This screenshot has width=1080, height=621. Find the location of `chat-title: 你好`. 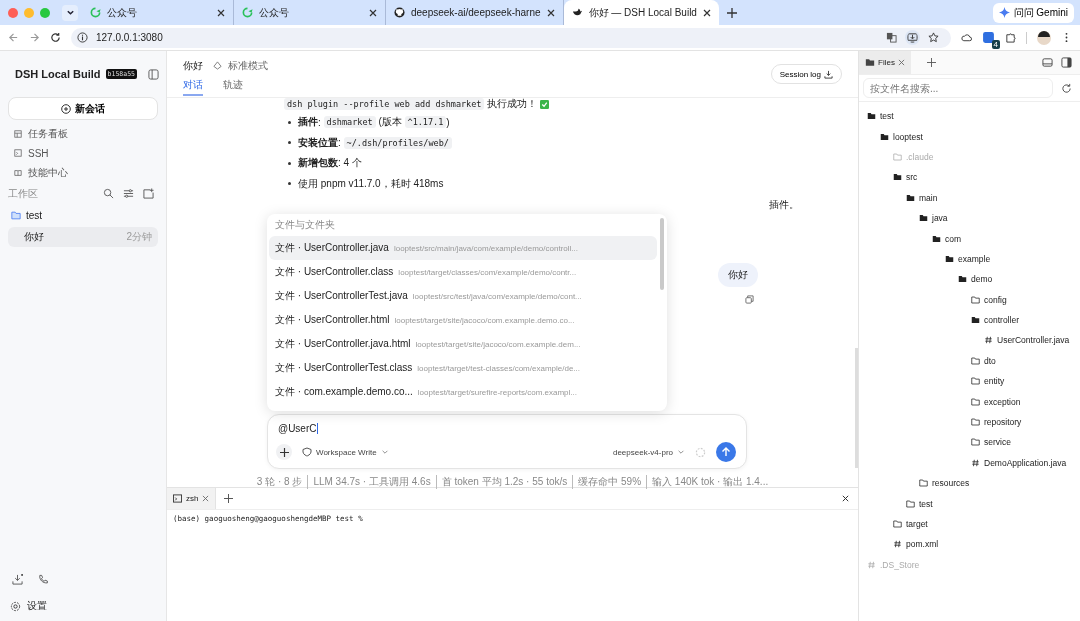

chat-title: 你好 is located at coordinates (193, 65).